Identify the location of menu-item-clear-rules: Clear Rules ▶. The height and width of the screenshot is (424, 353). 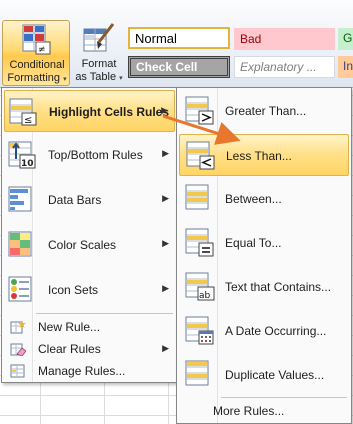
(89, 349).